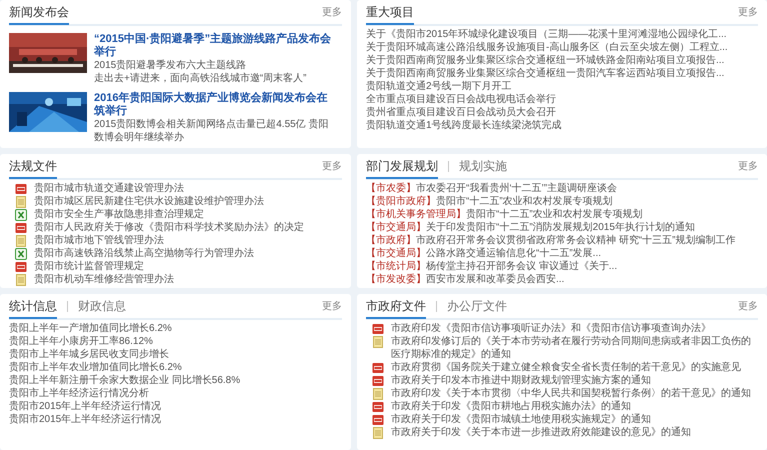 The width and height of the screenshot is (767, 450). Describe the element at coordinates (39, 13) in the screenshot. I see `section-tab: 新闻发布会` at that location.